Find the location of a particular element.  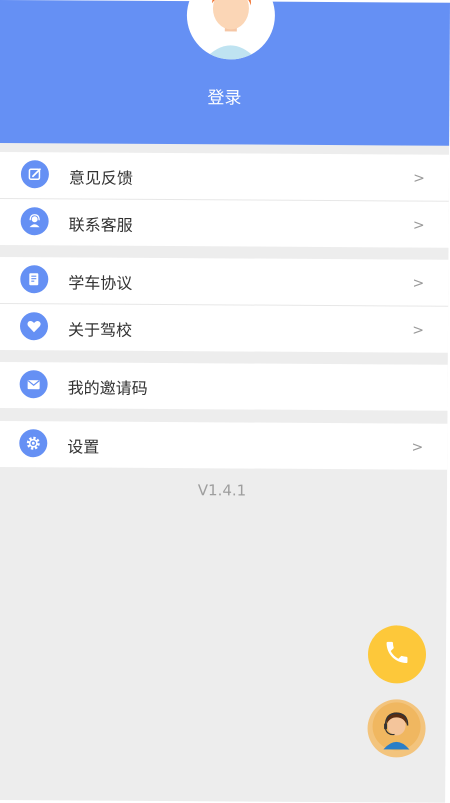

login-button: 登录 is located at coordinates (224, 96).